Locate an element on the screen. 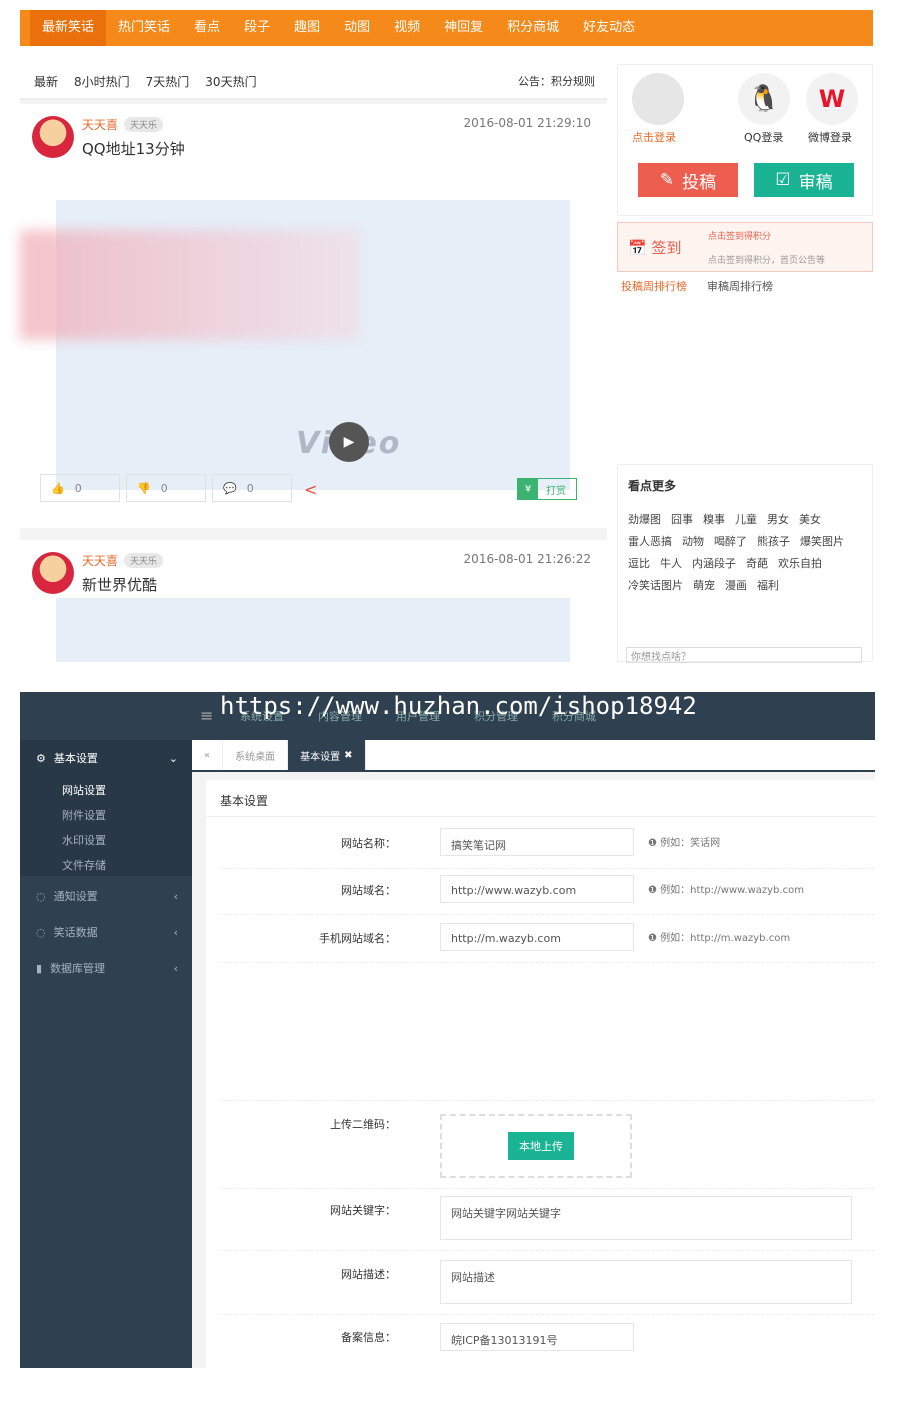 This screenshot has width=900, height=1409. comment-button: 💬 0 is located at coordinates (252, 488).